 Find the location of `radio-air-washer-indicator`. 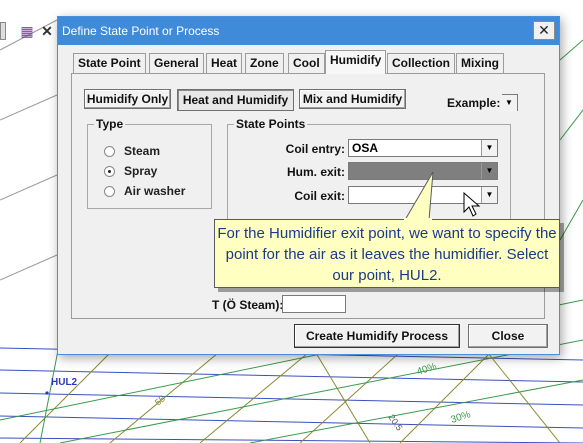

radio-air-washer-indicator is located at coordinates (109, 191).